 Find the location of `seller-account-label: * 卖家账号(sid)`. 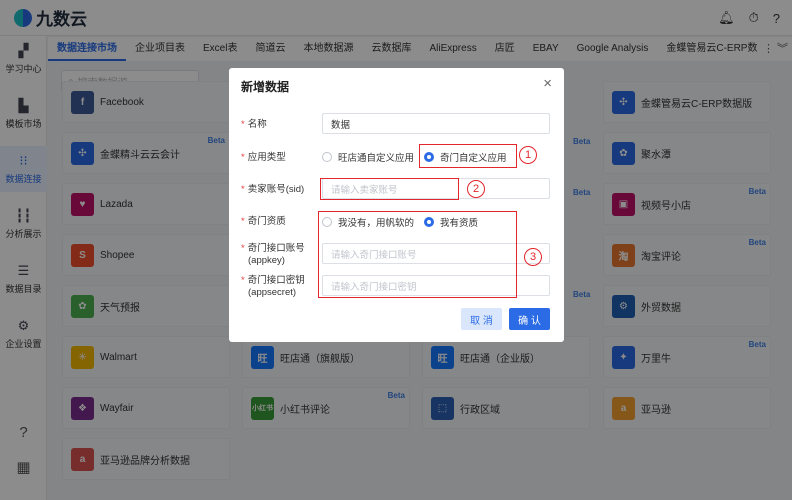

seller-account-label: * 卖家账号(sid) is located at coordinates (273, 189).